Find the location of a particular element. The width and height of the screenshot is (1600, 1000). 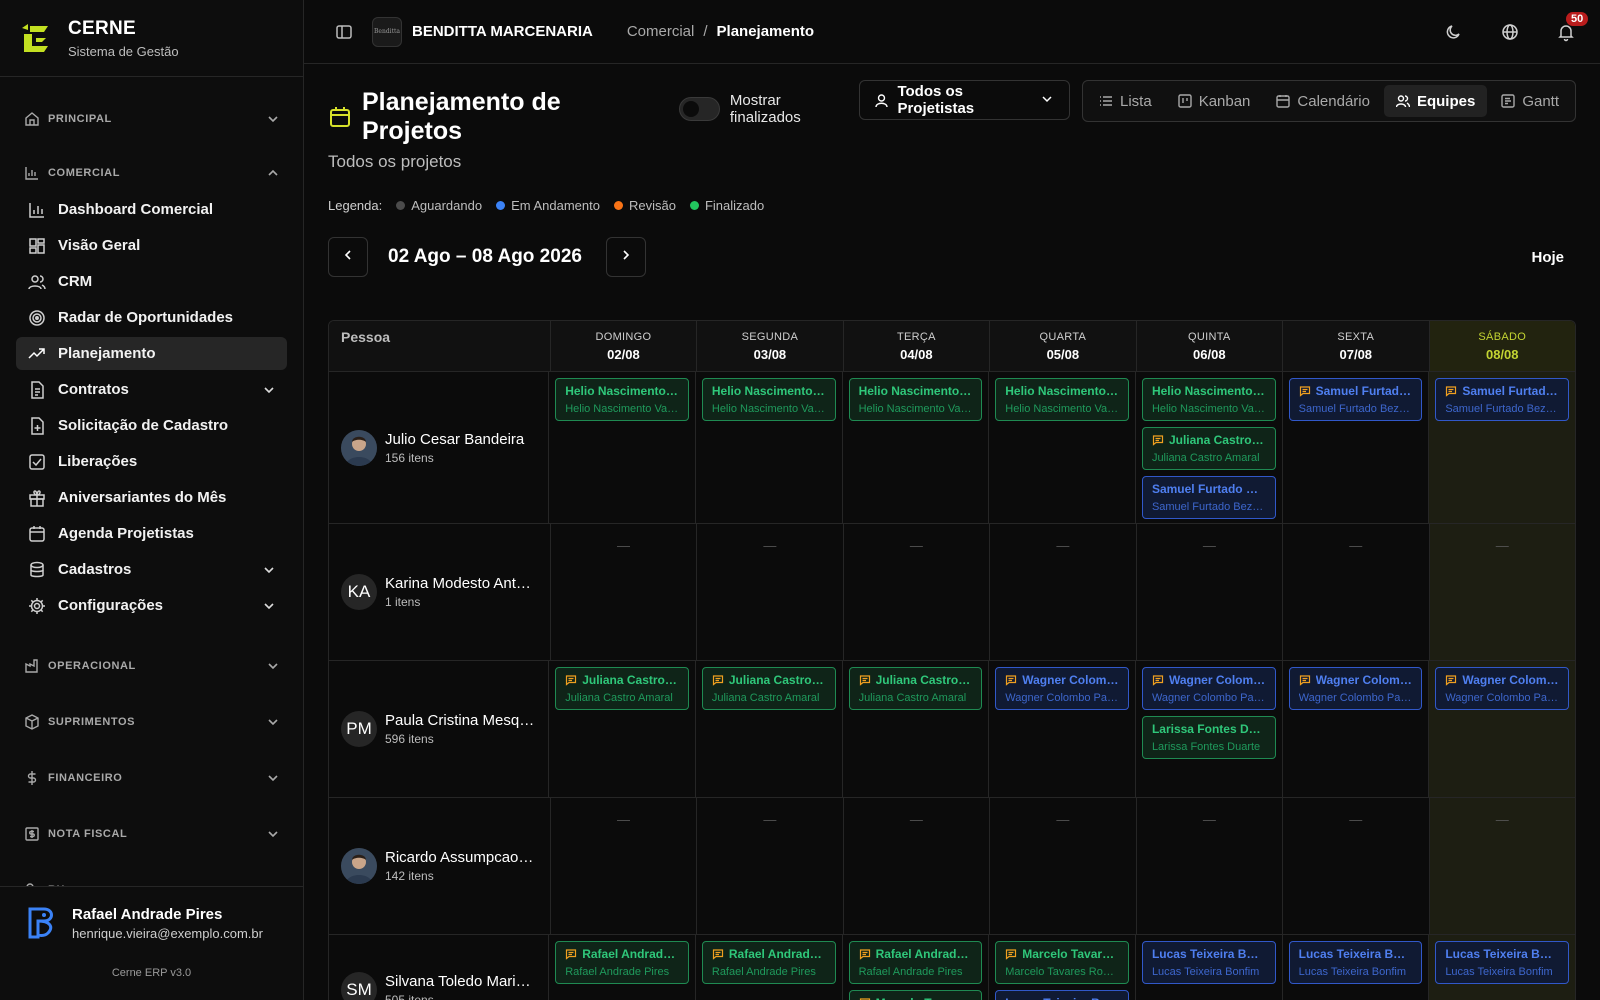

designer-select: Todos os Projetistas is located at coordinates (964, 100).